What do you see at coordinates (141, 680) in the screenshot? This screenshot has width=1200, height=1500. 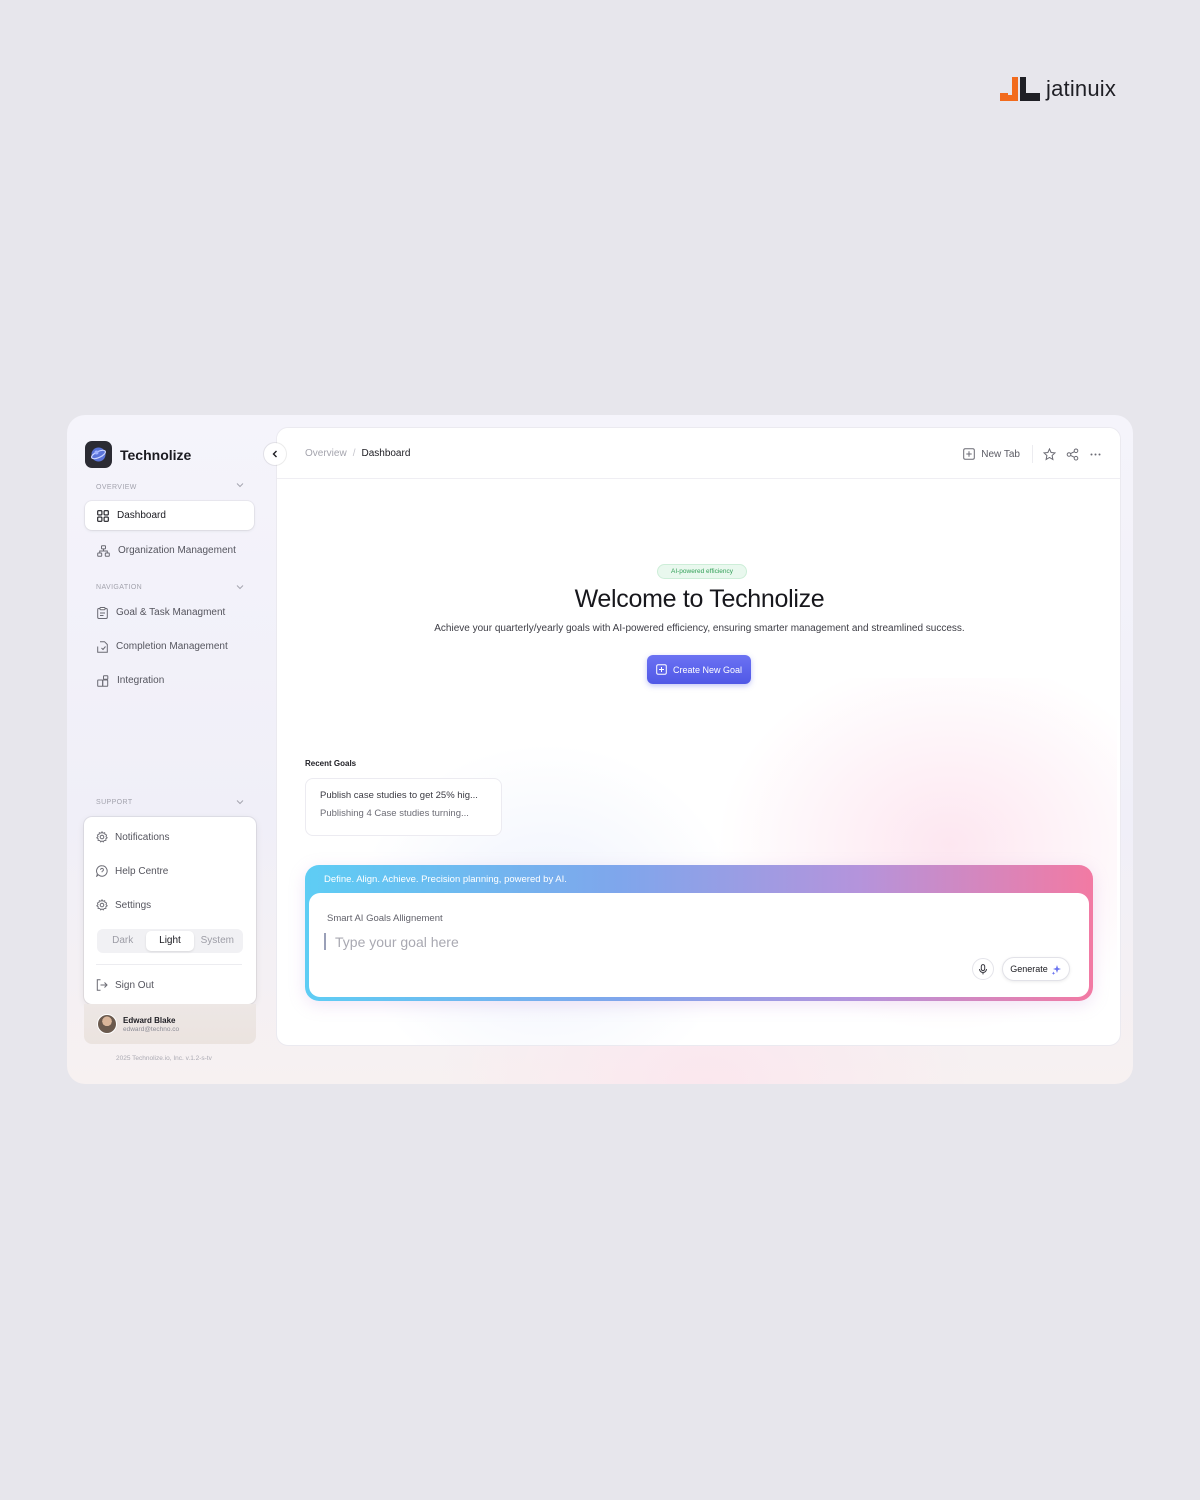 I see `sidebar-item-label: Integration` at bounding box center [141, 680].